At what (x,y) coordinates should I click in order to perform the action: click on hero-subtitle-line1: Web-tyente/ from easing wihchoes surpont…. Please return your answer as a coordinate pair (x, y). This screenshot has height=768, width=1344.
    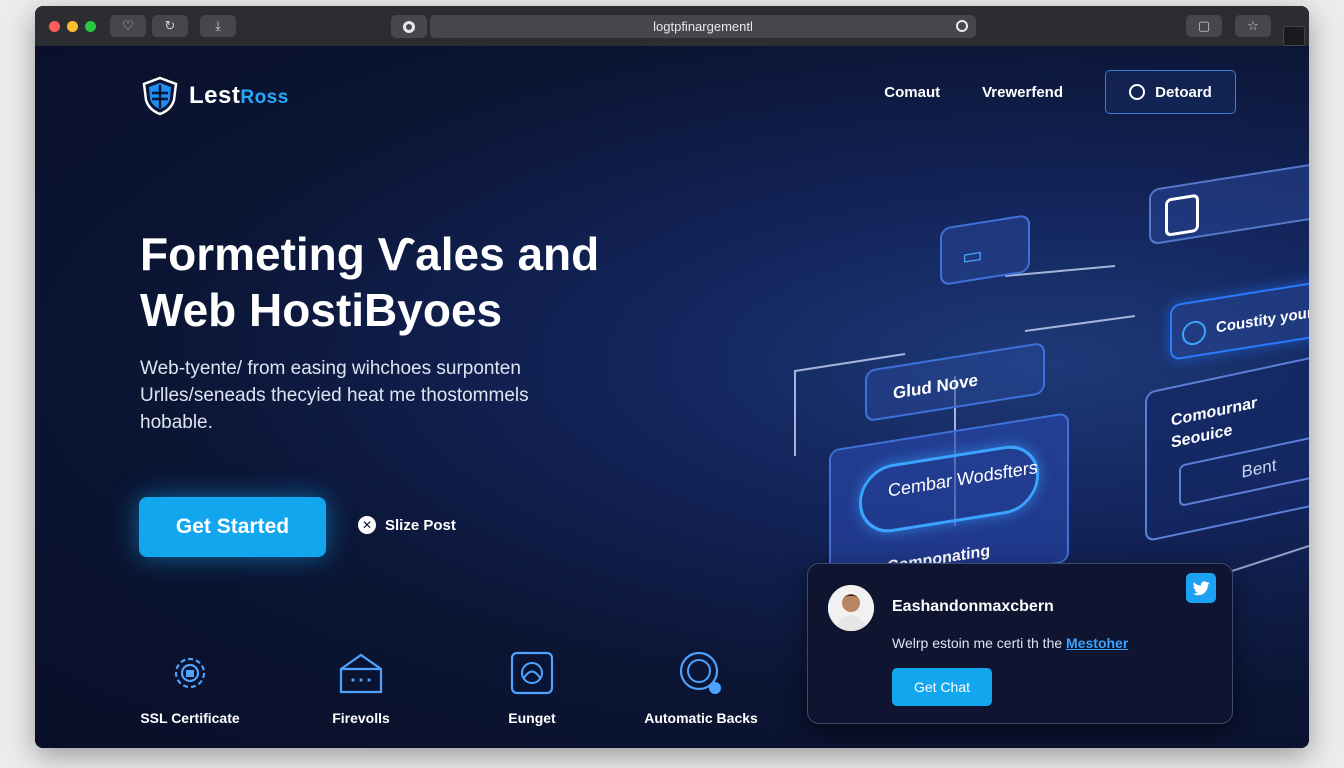
    Looking at the image, I should click on (330, 368).